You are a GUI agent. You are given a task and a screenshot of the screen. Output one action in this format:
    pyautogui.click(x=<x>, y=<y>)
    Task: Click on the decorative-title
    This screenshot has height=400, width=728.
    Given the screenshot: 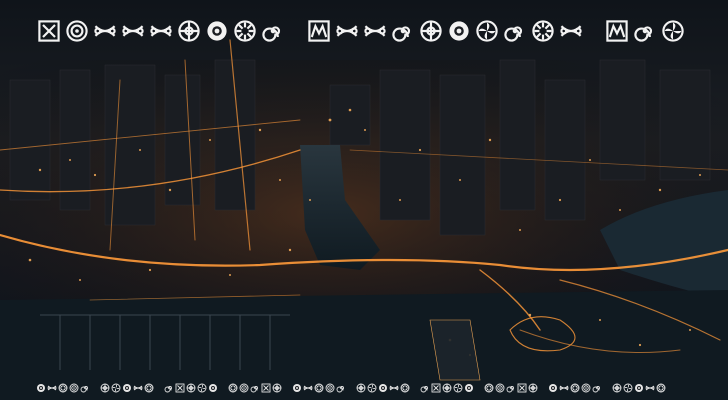 What is the action you would take?
    pyautogui.click(x=364, y=31)
    